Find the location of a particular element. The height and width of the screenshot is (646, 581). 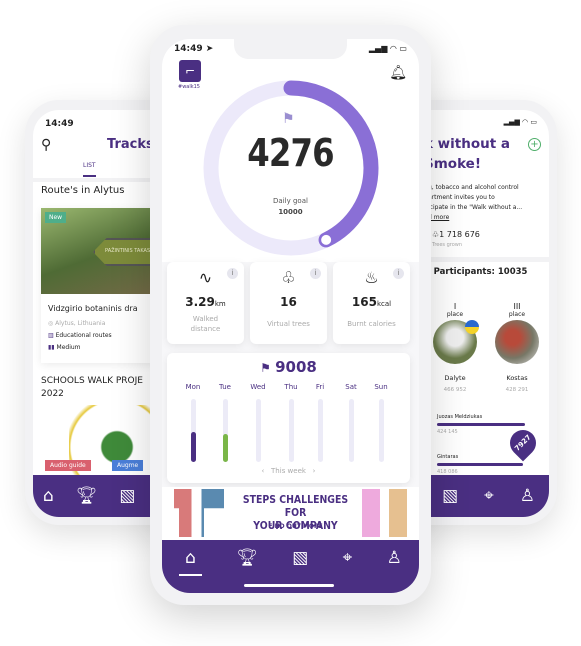

next-week-button: › is located at coordinates (314, 471).